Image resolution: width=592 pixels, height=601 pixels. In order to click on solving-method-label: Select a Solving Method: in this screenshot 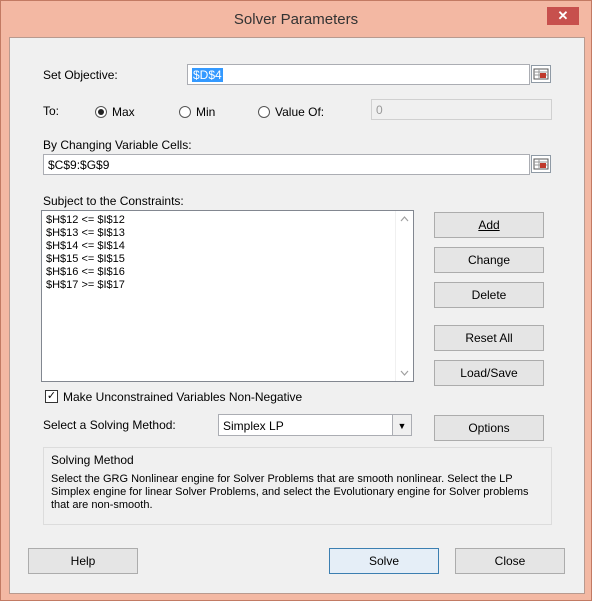, I will do `click(109, 425)`.